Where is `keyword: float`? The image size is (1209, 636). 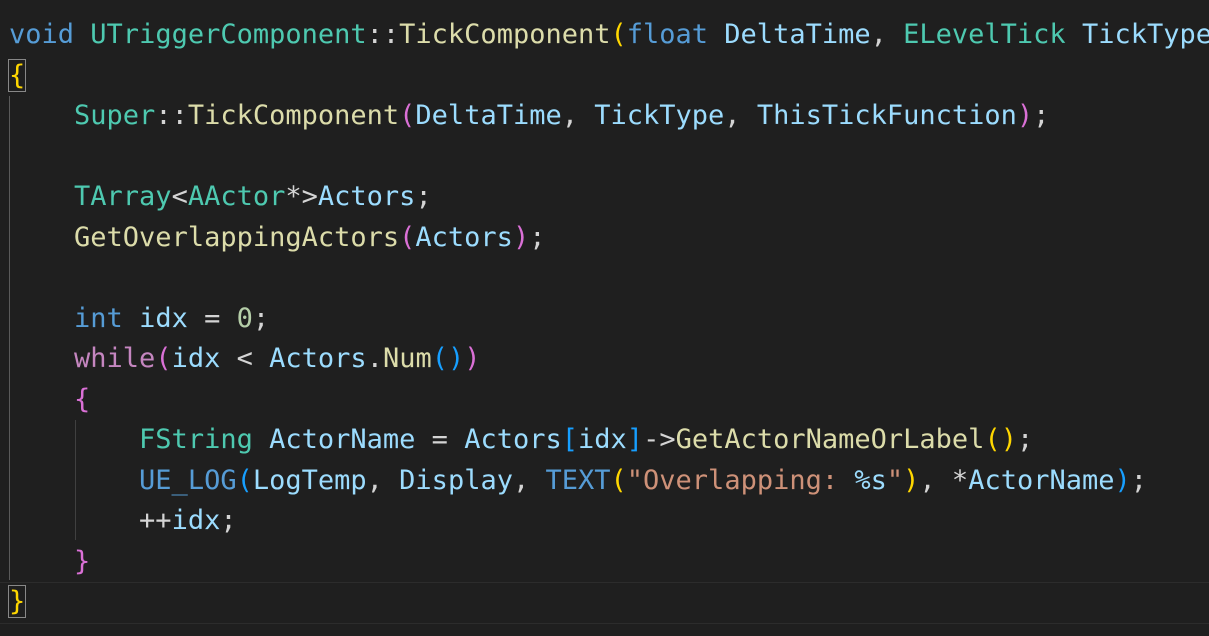
keyword: float is located at coordinates (667, 34).